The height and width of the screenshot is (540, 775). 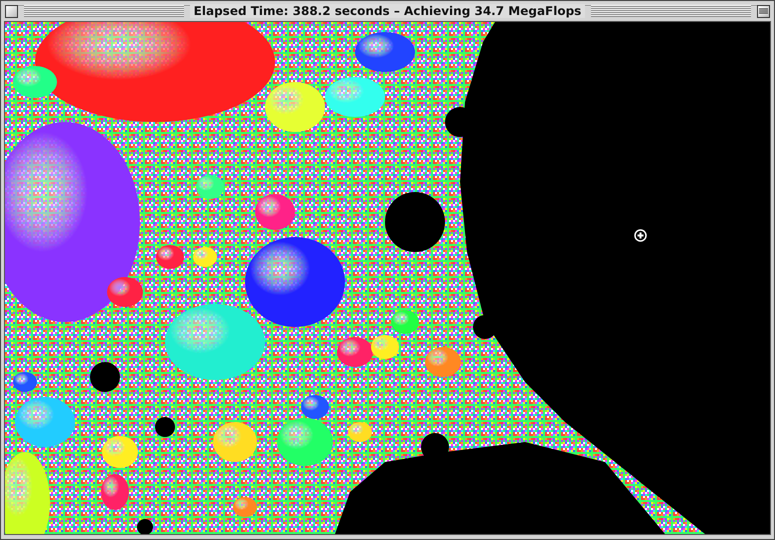 I want to click on close-box-icon, so click(x=11, y=11).